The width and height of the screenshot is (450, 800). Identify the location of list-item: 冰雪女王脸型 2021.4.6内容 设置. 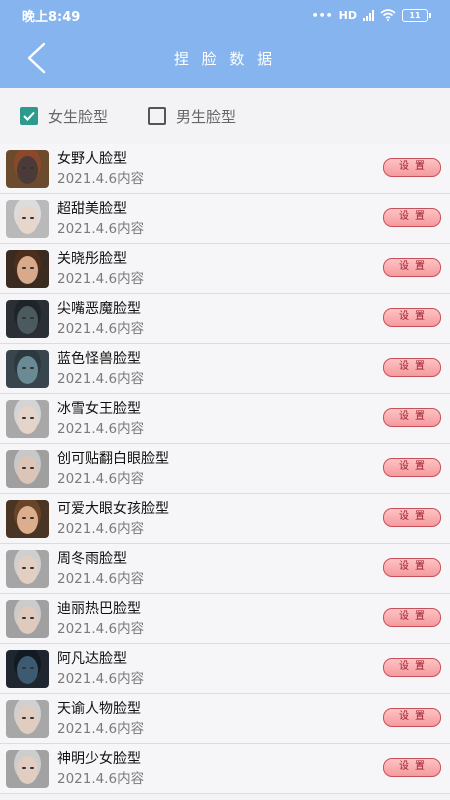
(225, 419).